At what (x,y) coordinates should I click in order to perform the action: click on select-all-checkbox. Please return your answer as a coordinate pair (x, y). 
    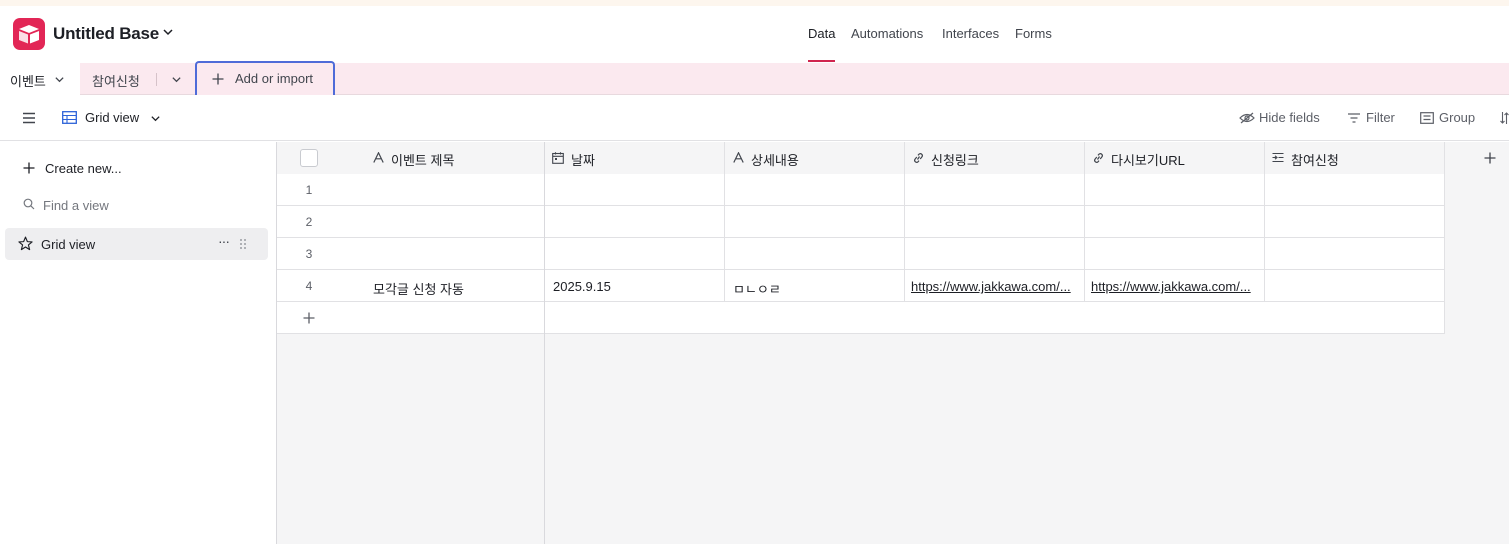
    Looking at the image, I should click on (309, 158).